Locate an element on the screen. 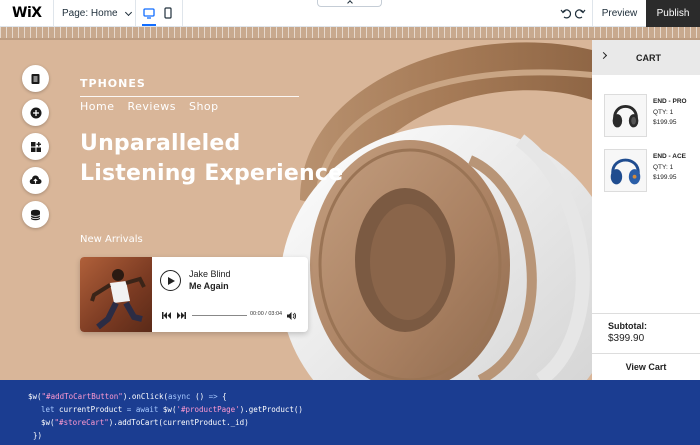 This screenshot has width=700, height=445. cart-item: END - PRO QTY: 1 $199.95 is located at coordinates (652, 116).